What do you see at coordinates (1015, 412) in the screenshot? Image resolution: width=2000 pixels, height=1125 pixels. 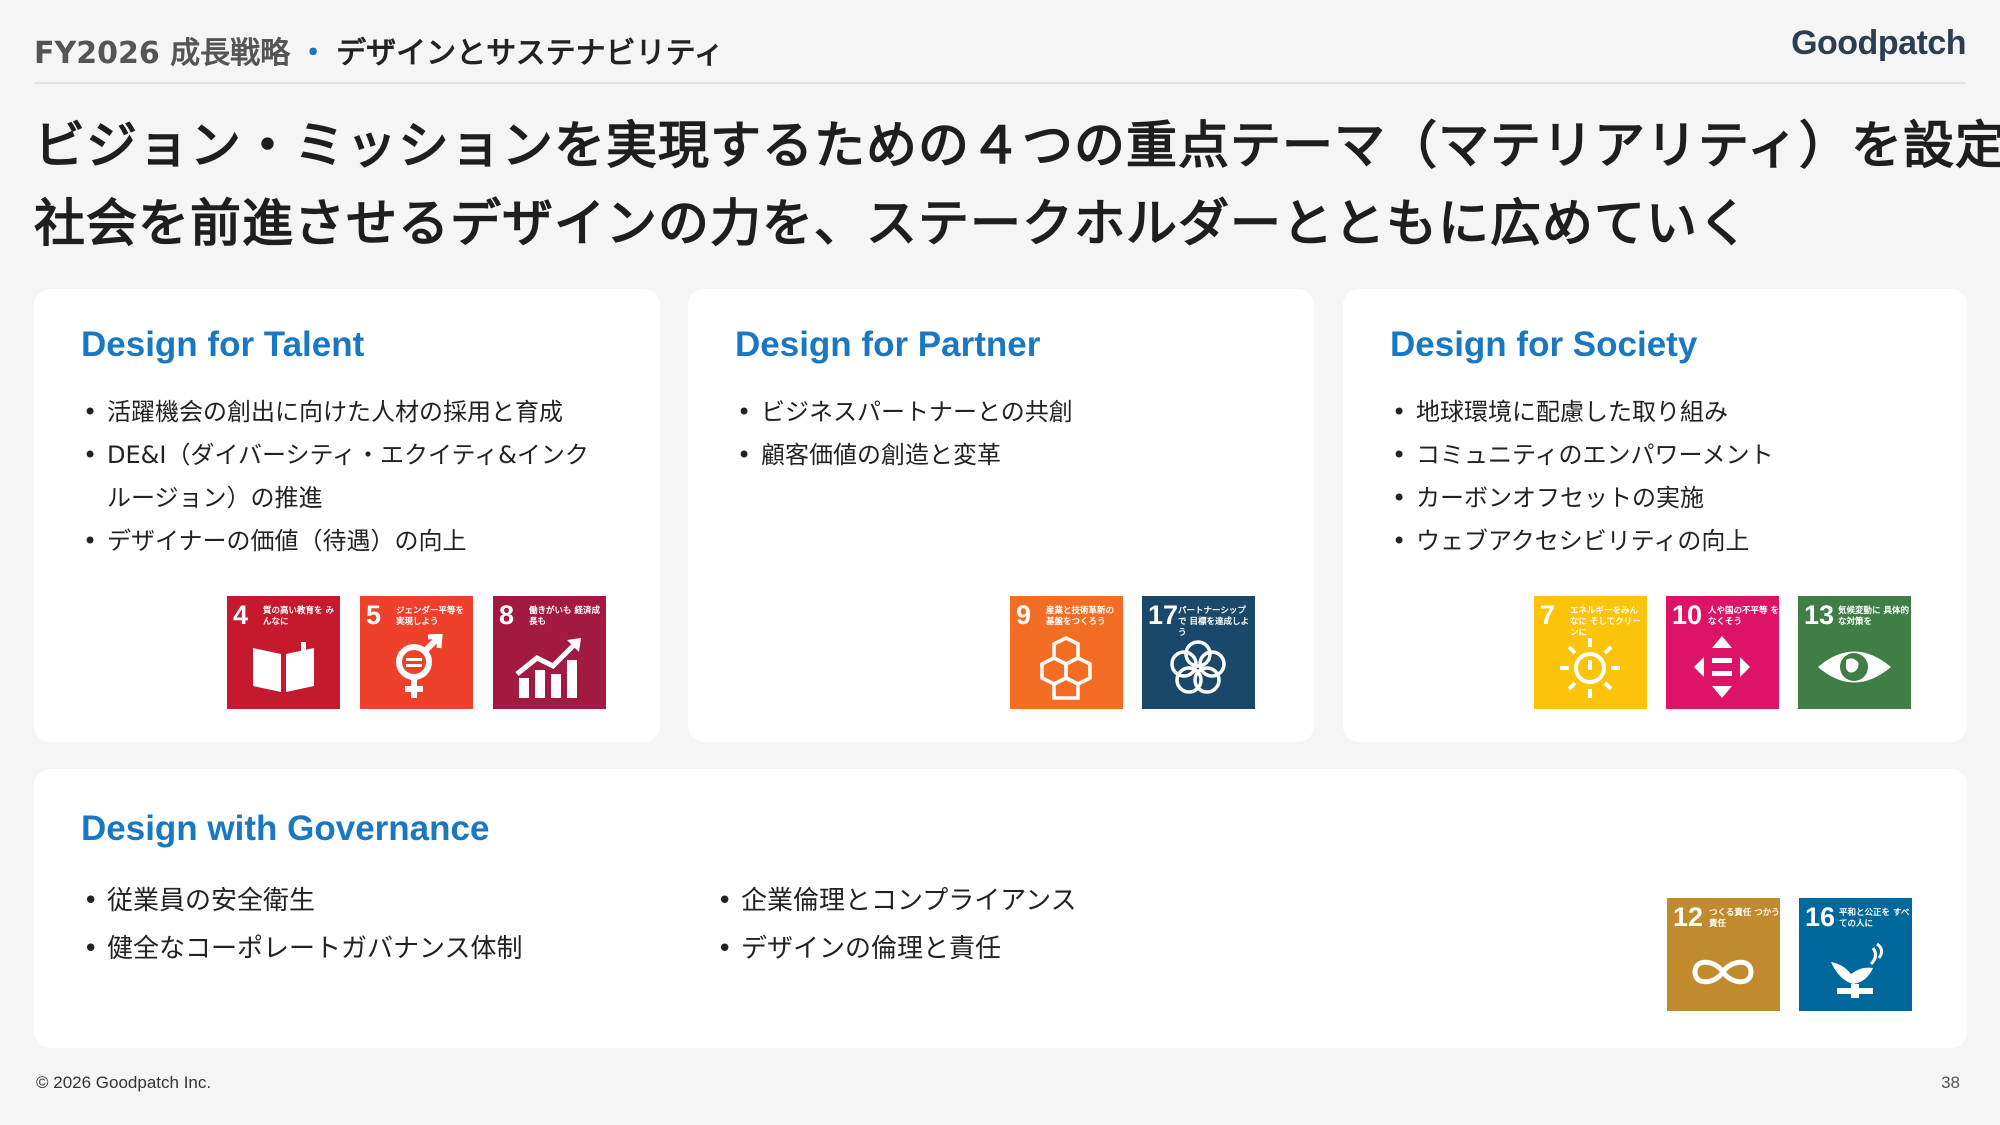 I see `bullet-item: ビジネスパートナーとの共創` at bounding box center [1015, 412].